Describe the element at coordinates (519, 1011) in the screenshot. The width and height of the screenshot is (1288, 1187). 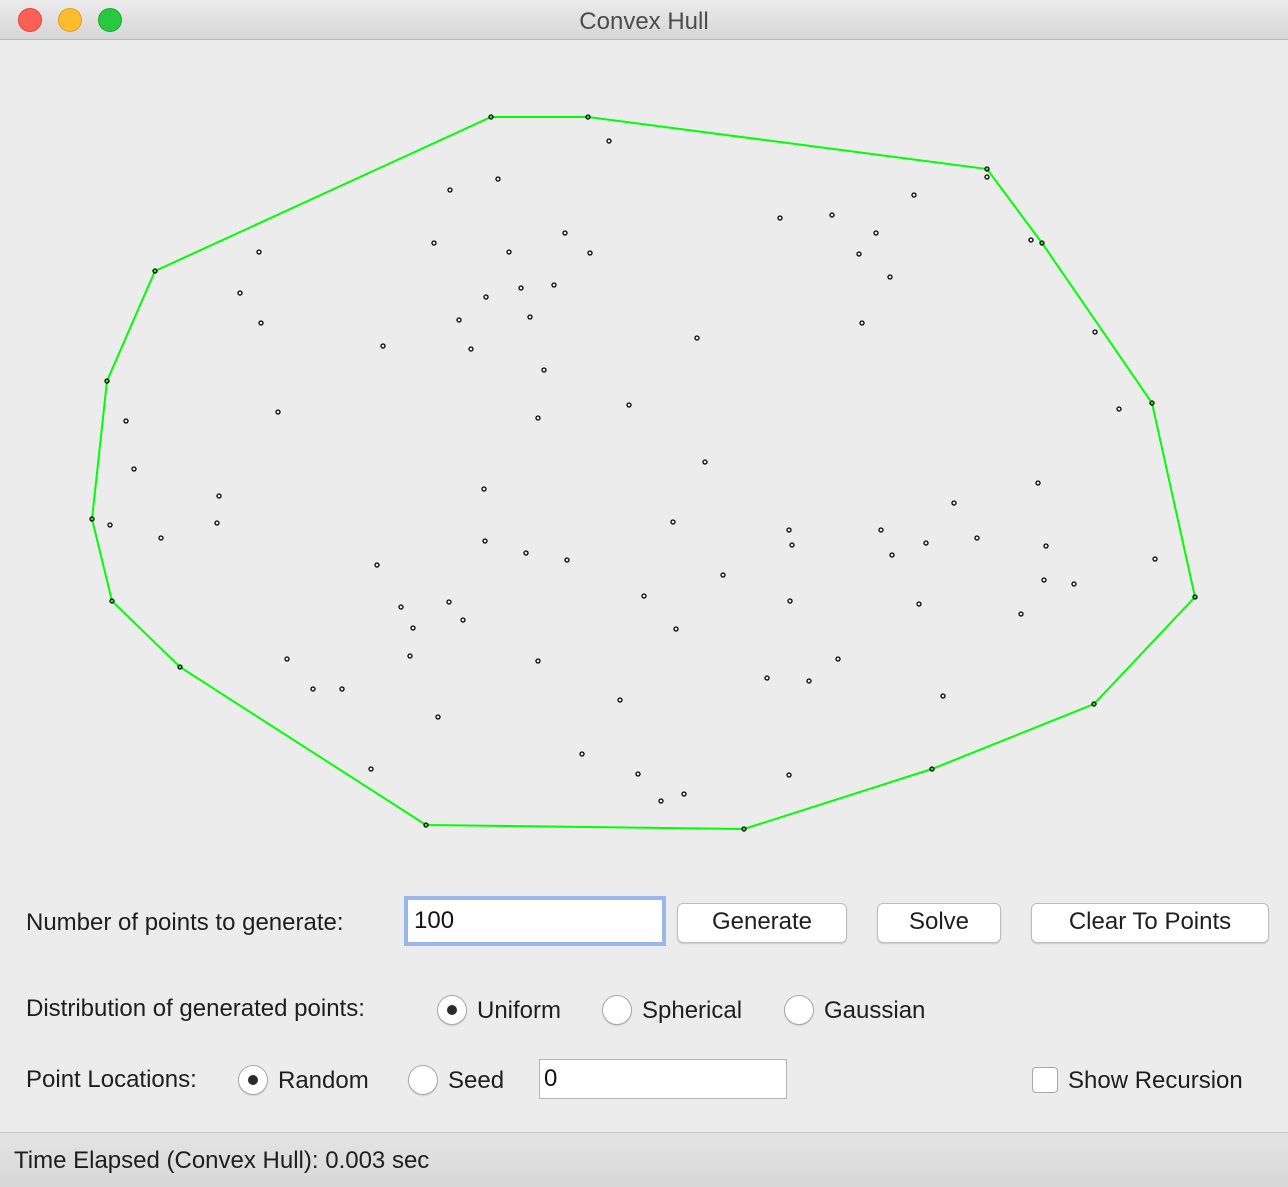
I see `uniform-radio-label: Uniform` at that location.